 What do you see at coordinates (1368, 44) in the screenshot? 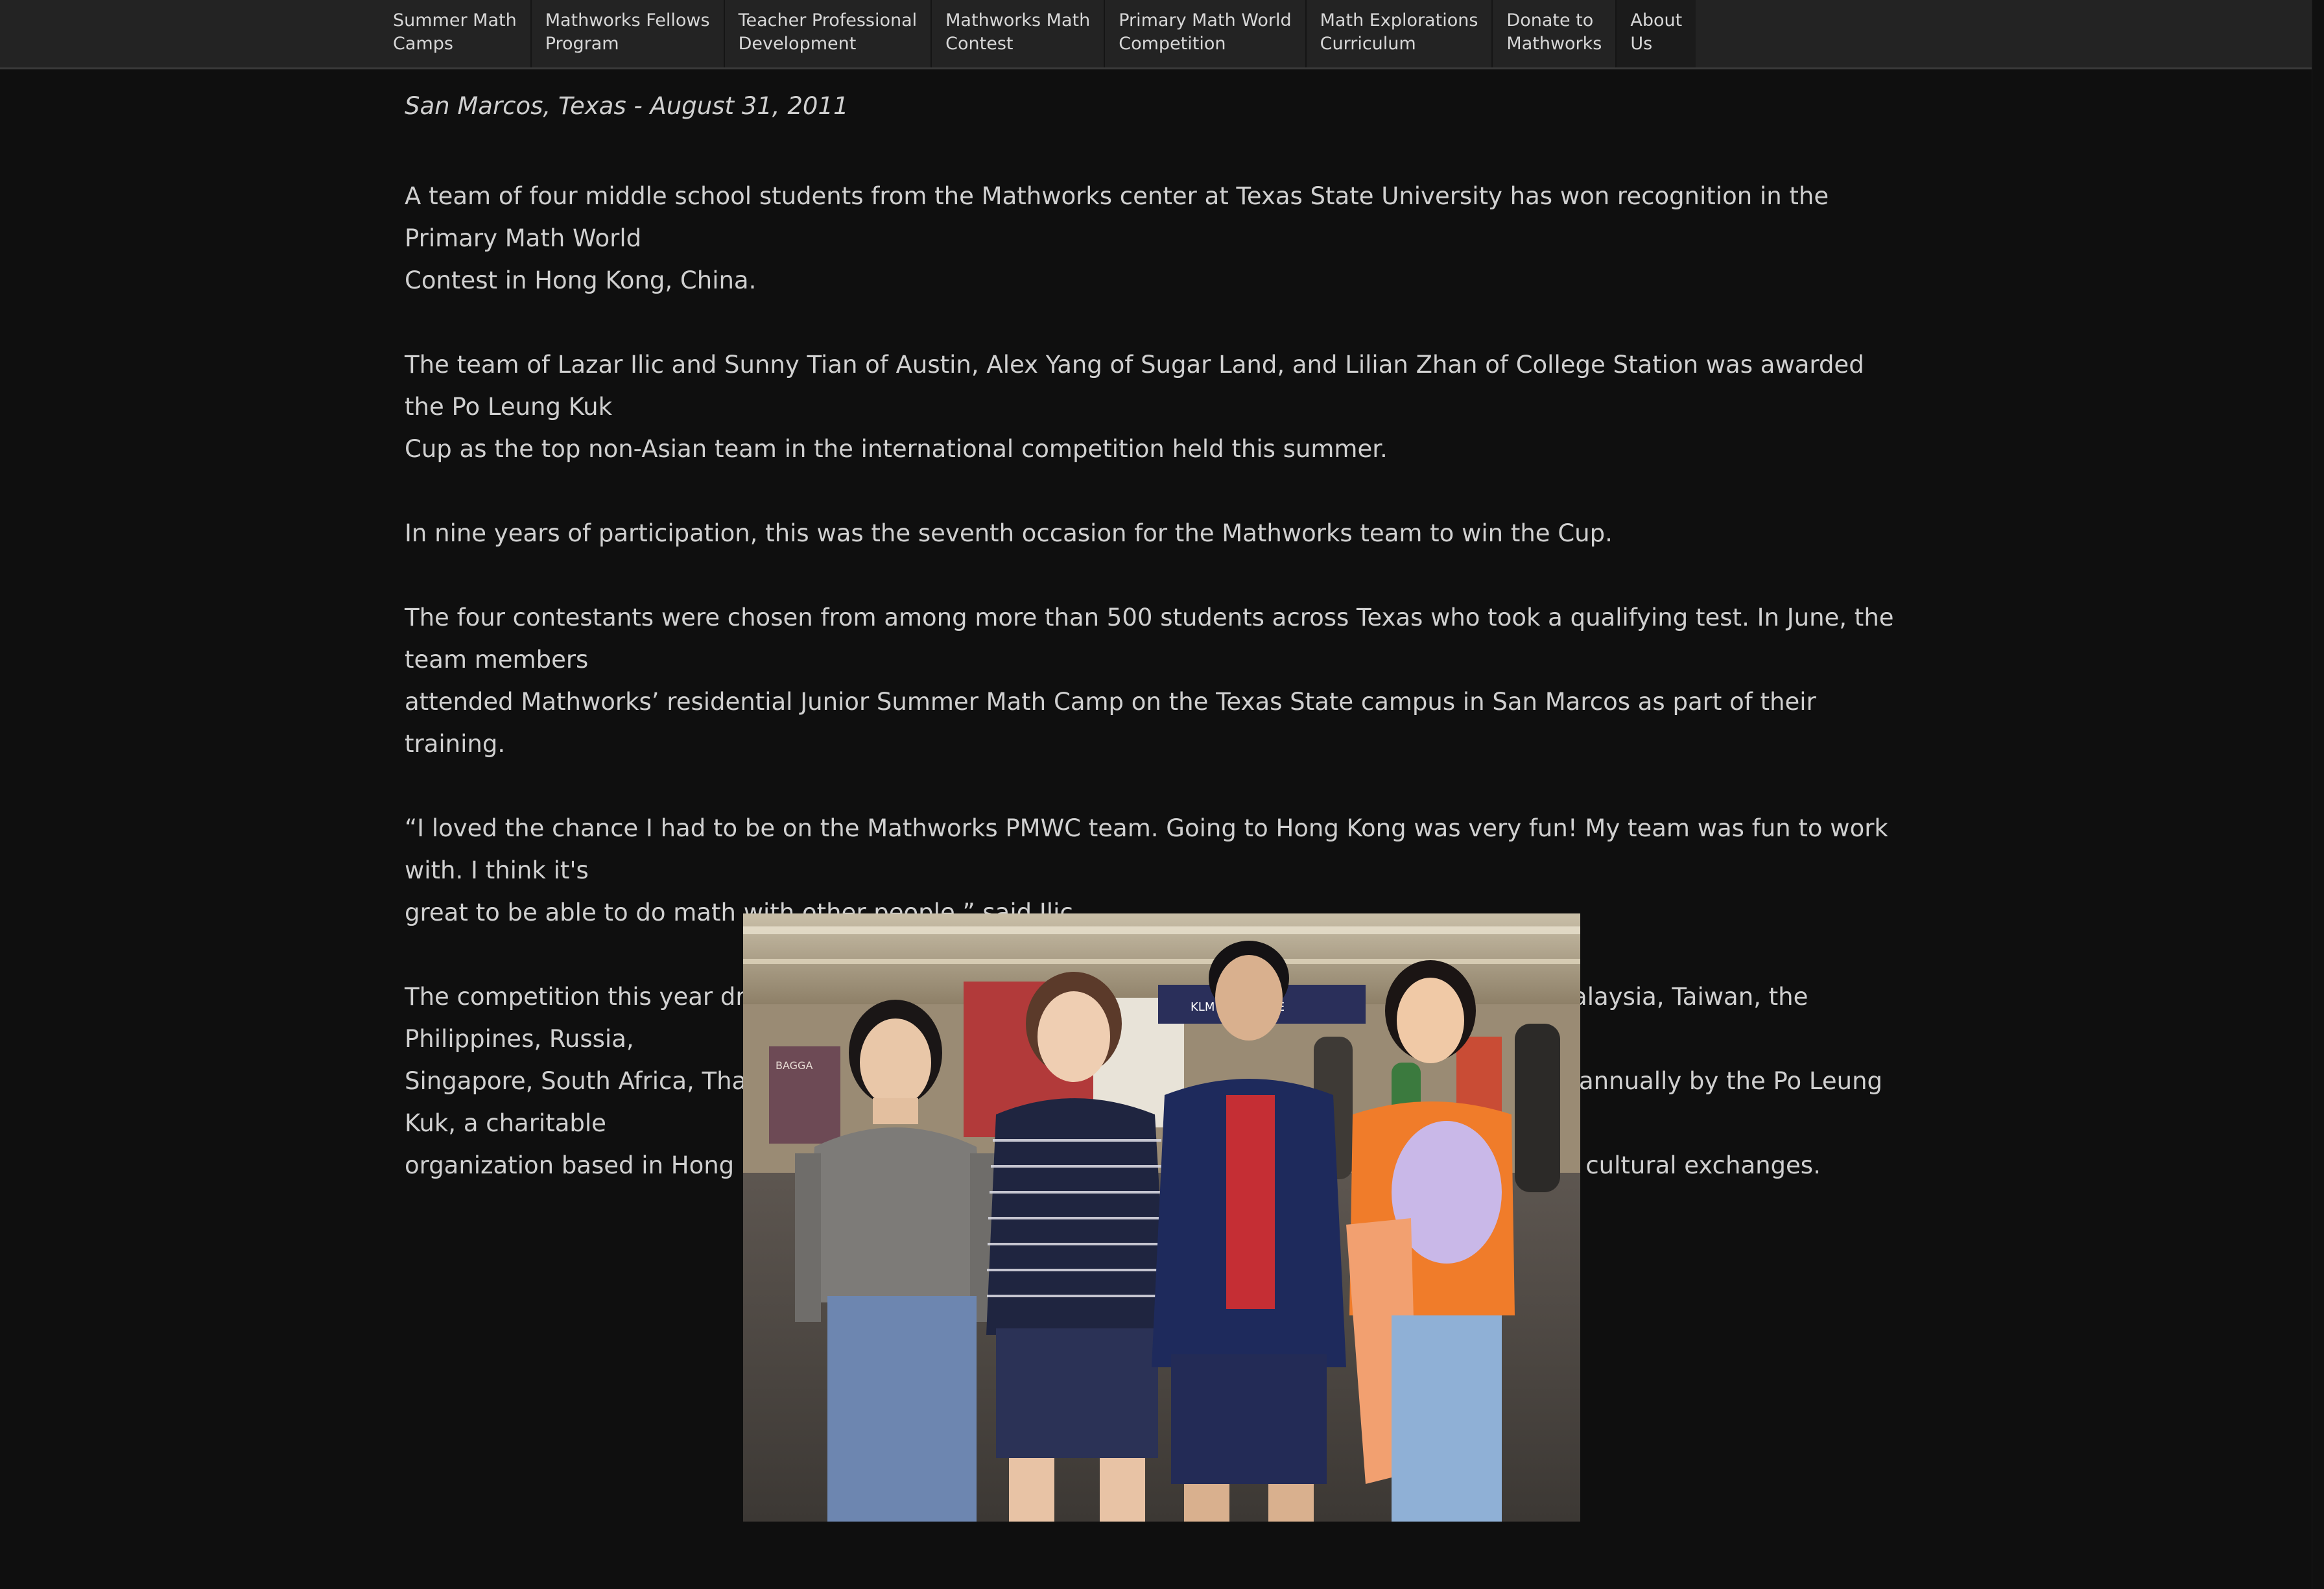
I see `nav-item-label-line2: Curriculum` at bounding box center [1368, 44].